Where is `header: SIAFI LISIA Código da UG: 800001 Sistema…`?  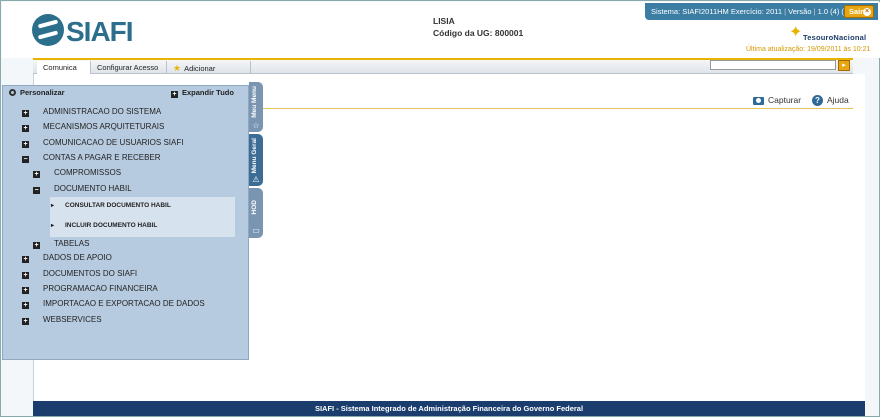
header: SIAFI LISIA Código da UG: 800001 Sistema… is located at coordinates (441, 30).